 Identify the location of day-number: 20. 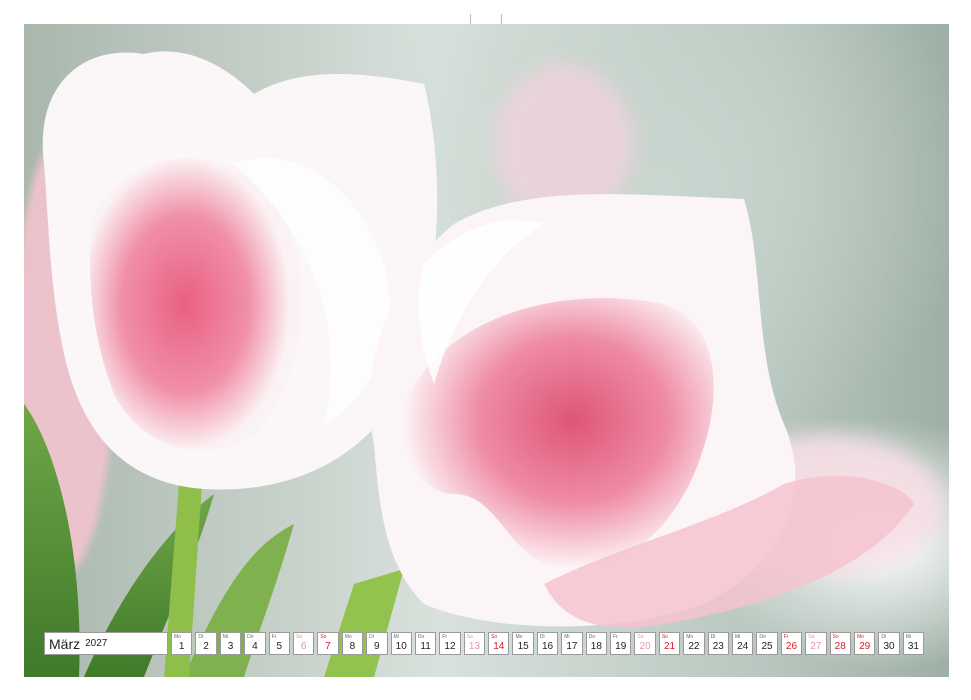
(645, 646).